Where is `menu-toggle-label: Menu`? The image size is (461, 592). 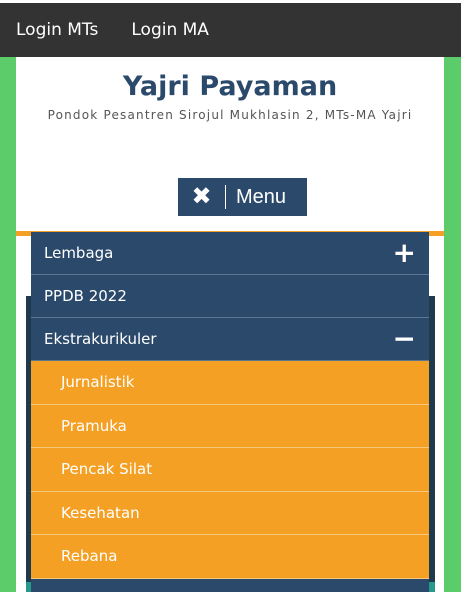
menu-toggle-label: Menu is located at coordinates (261, 196).